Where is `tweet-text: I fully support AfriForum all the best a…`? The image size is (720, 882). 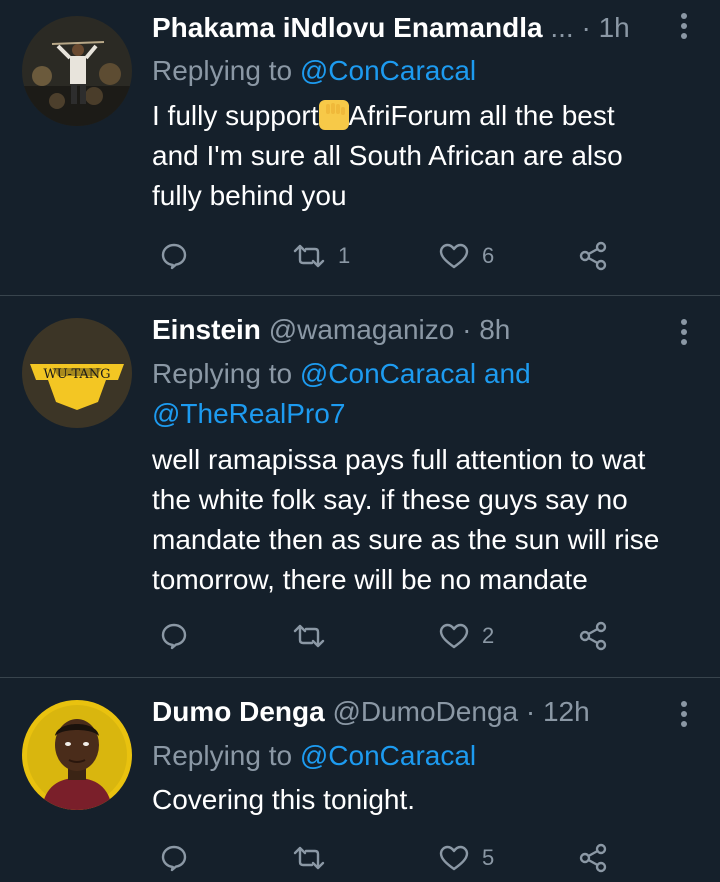
tweet-text: I fully support AfriForum all the best a… is located at coordinates (427, 156).